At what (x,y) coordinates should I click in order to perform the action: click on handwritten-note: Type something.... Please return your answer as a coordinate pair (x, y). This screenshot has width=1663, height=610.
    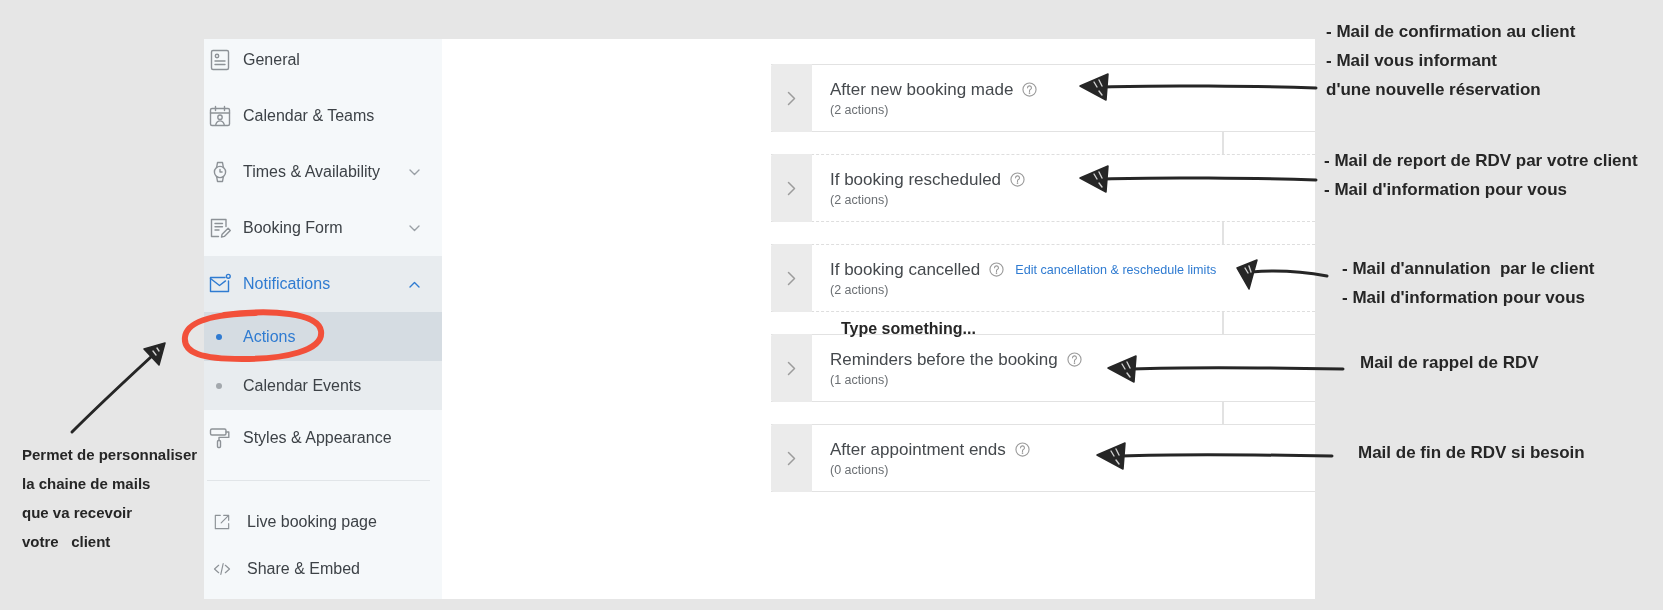
    Looking at the image, I should click on (908, 329).